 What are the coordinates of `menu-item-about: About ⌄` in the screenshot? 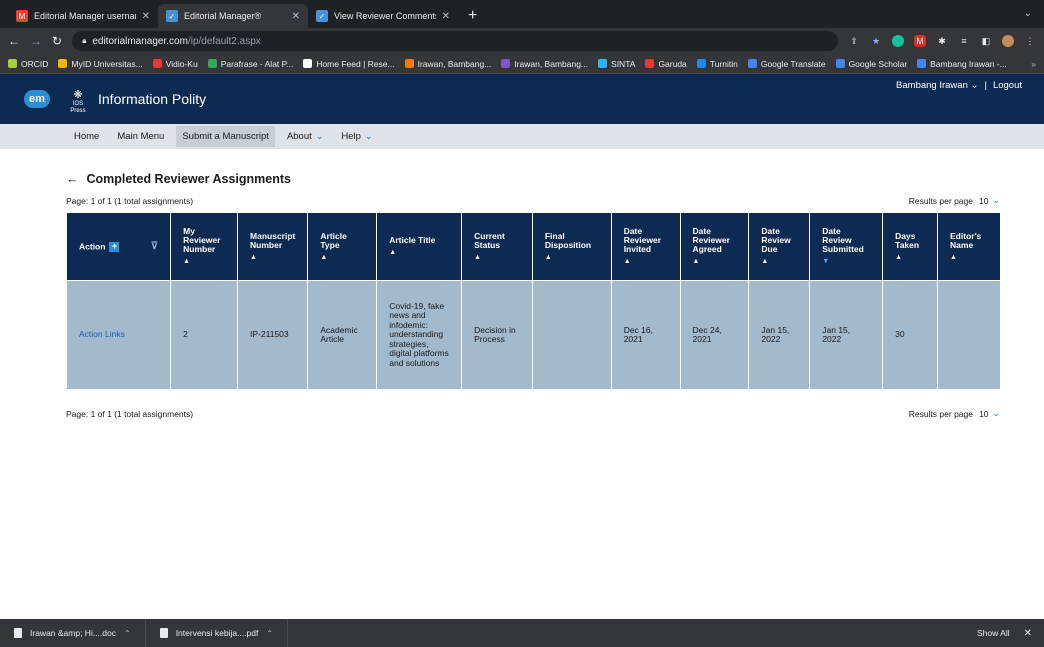 It's located at (305, 136).